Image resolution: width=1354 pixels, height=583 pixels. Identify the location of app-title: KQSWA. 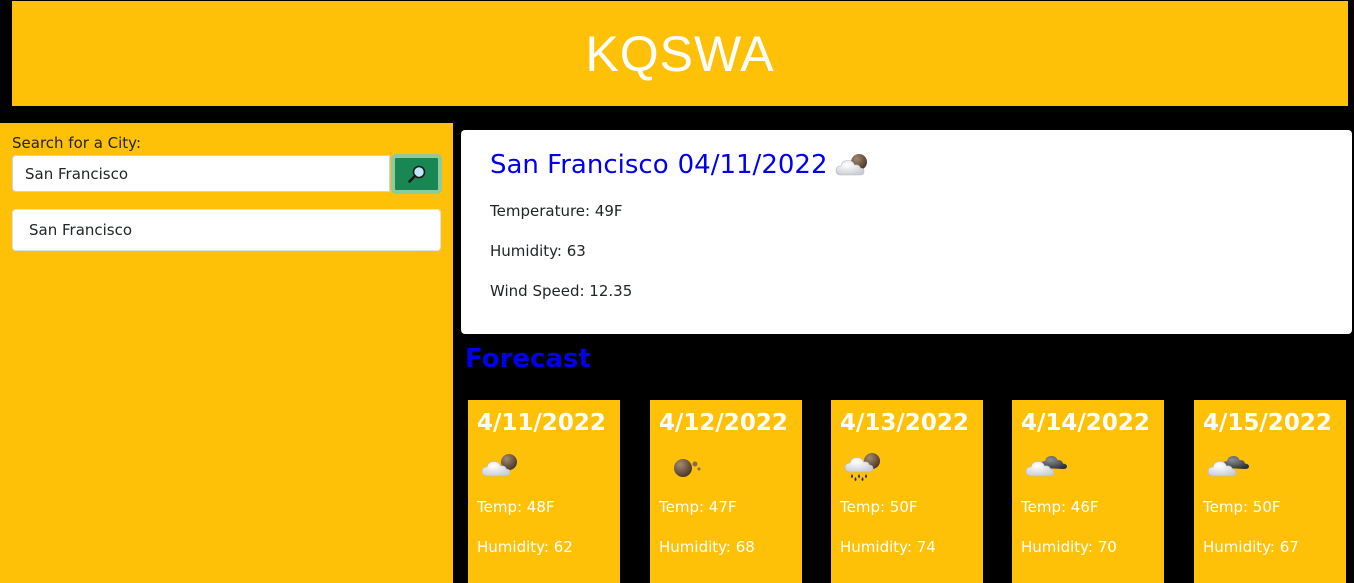
(680, 53).